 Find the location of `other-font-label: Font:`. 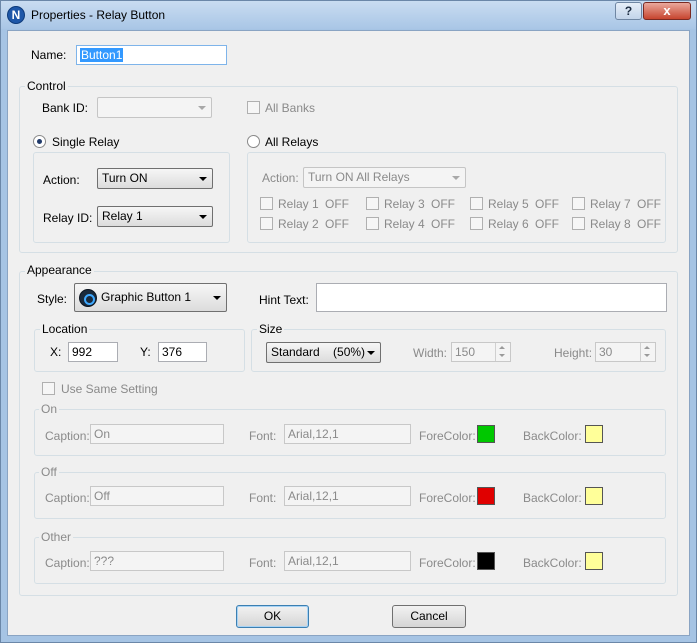

other-font-label: Font: is located at coordinates (263, 563).